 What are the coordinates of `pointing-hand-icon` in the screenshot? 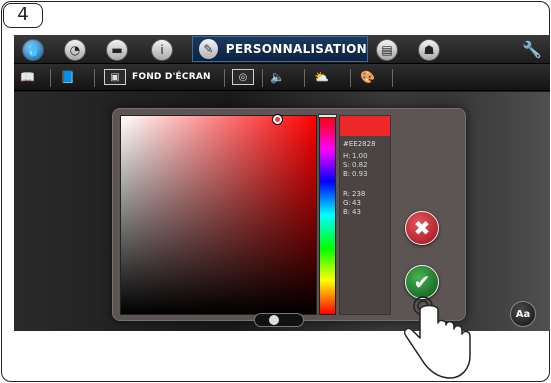 It's located at (437, 337).